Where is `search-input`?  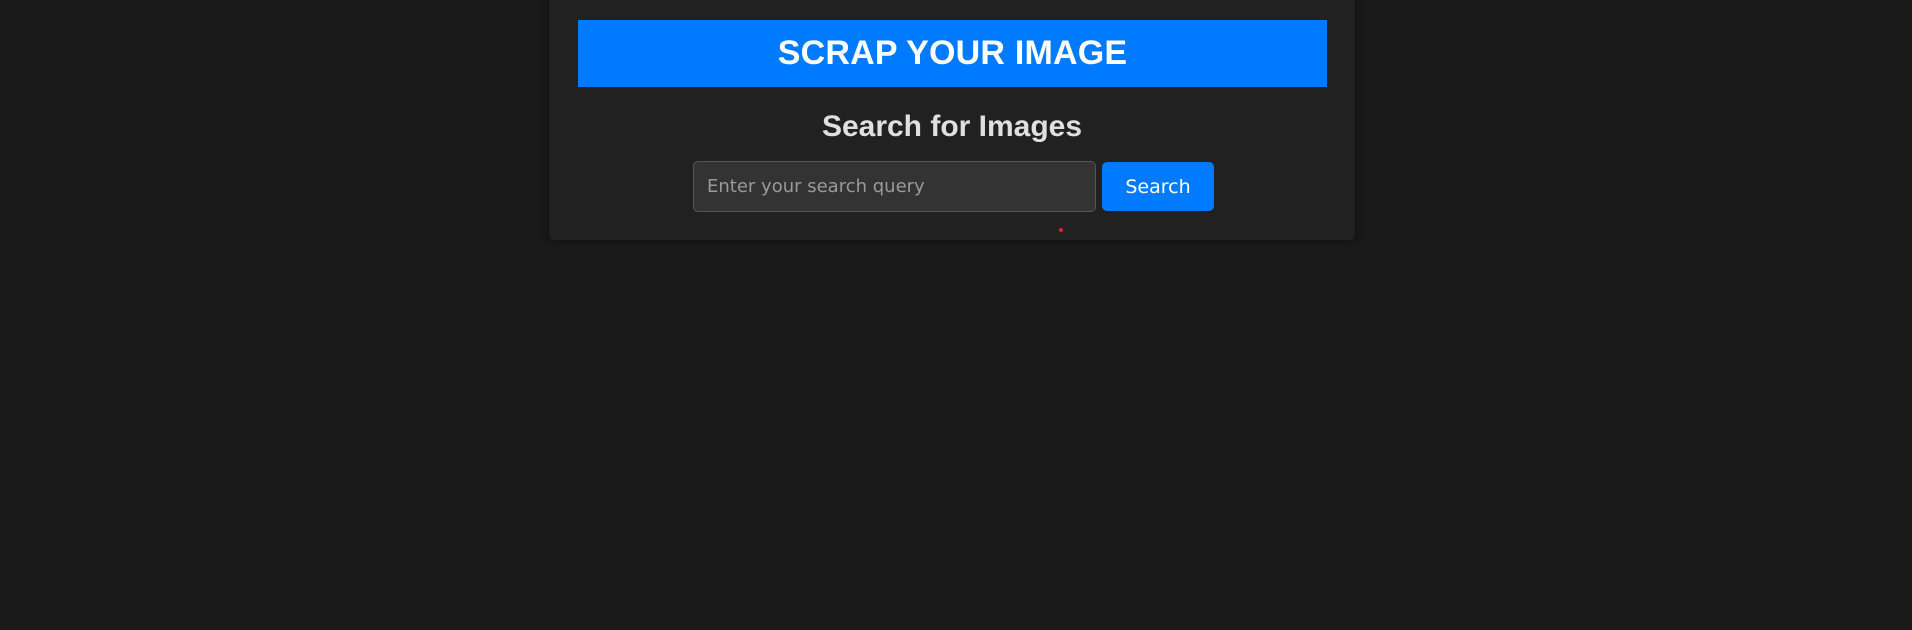 search-input is located at coordinates (894, 186).